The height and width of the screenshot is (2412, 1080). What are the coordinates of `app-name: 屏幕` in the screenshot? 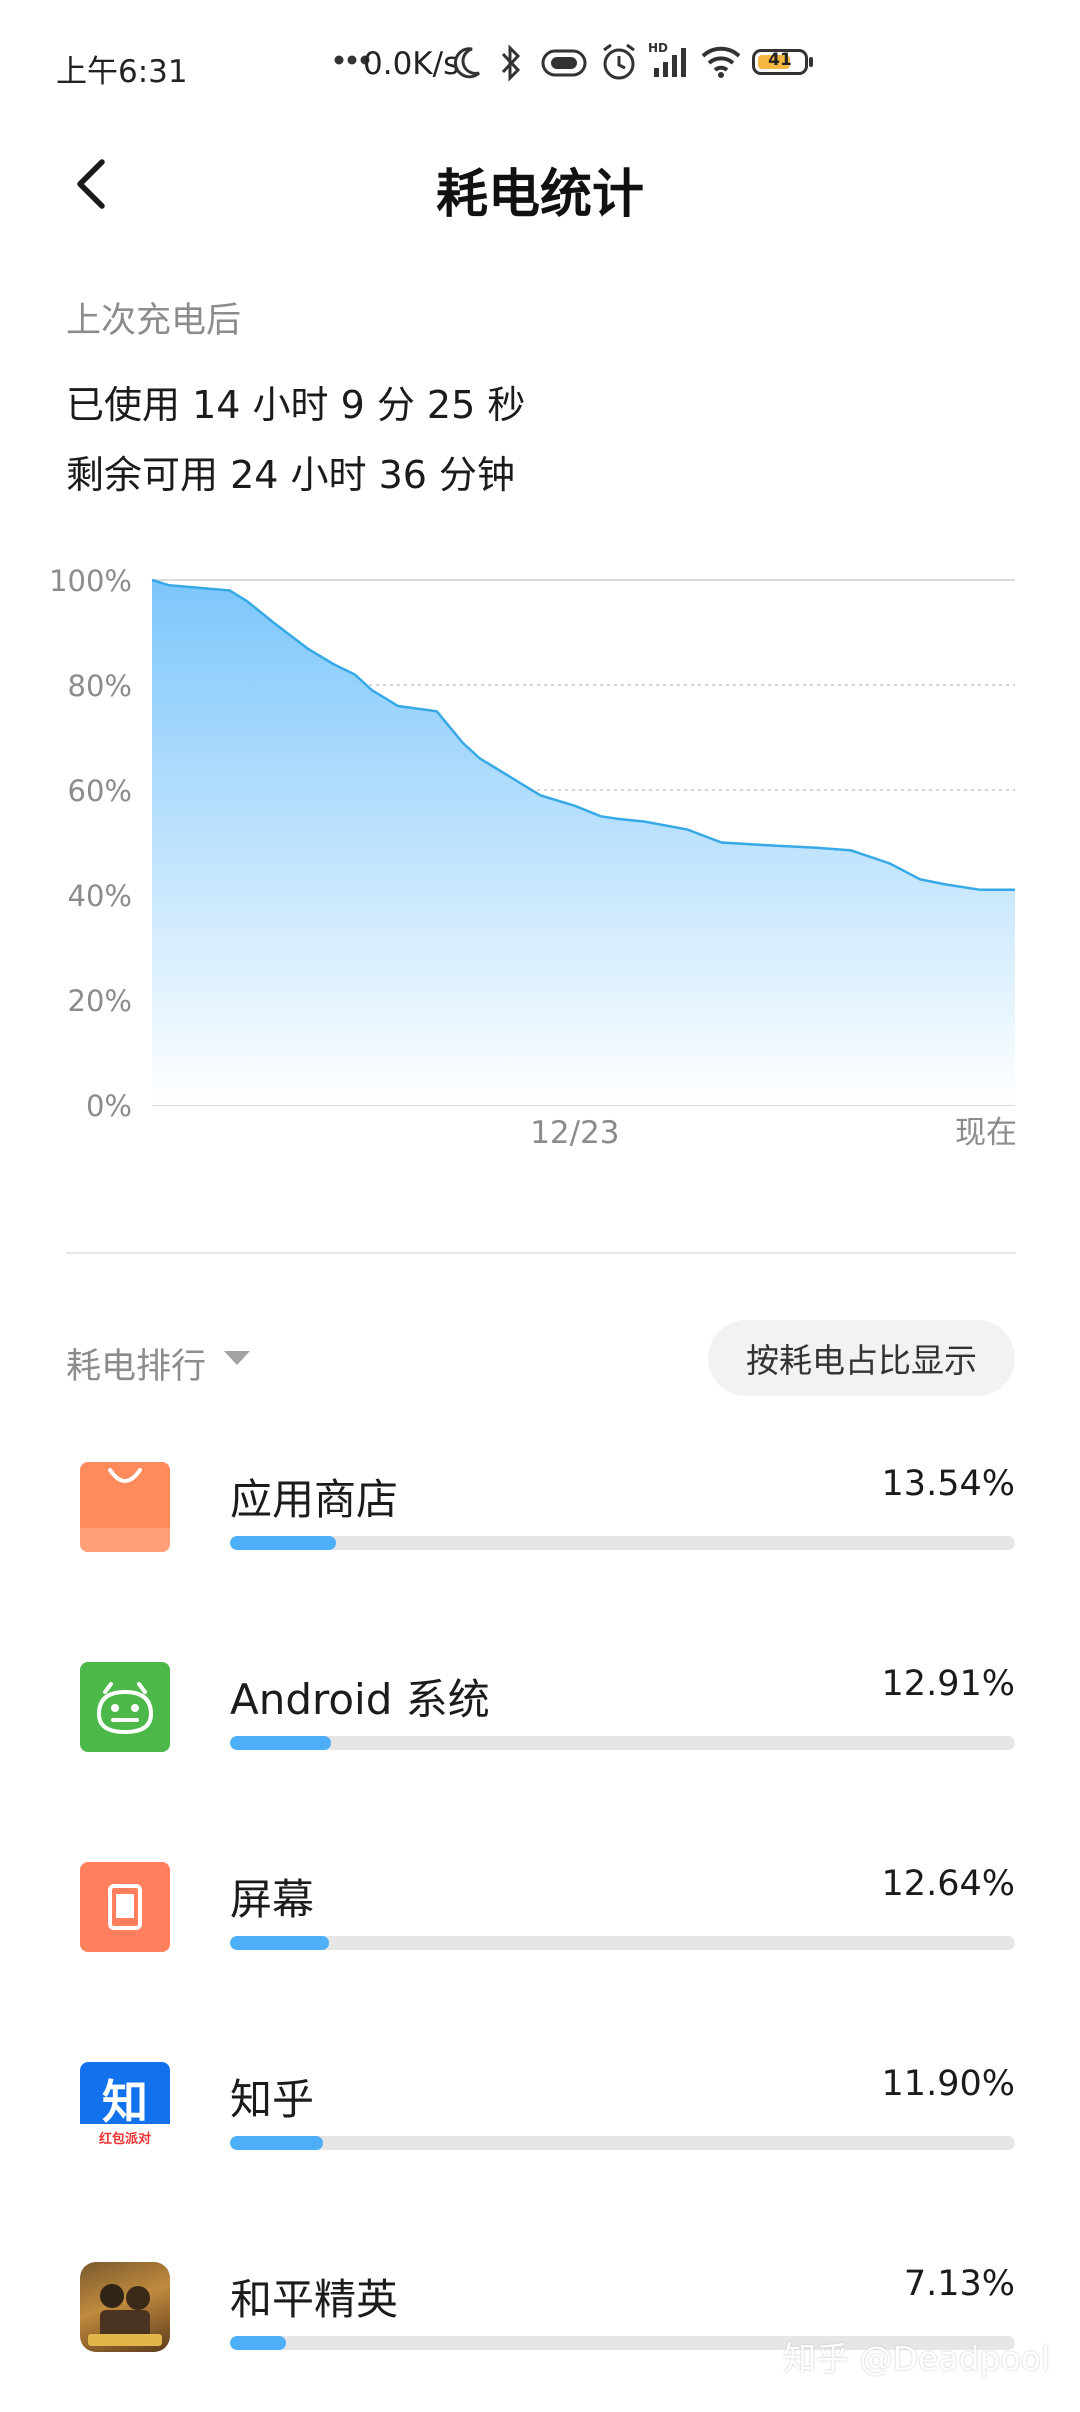 It's located at (272, 1896).